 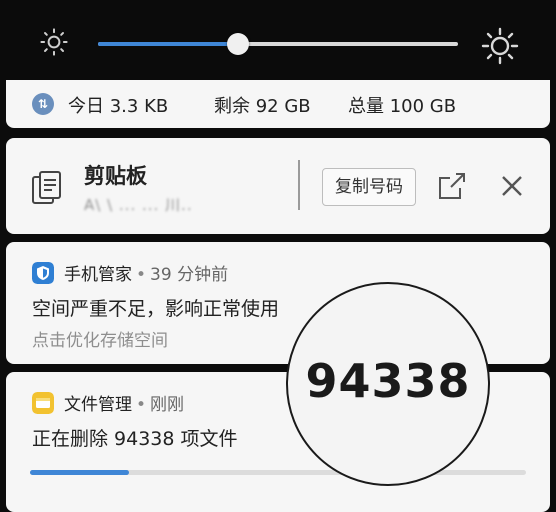 I want to click on magnifier-overlay: 94338, so click(x=388, y=384).